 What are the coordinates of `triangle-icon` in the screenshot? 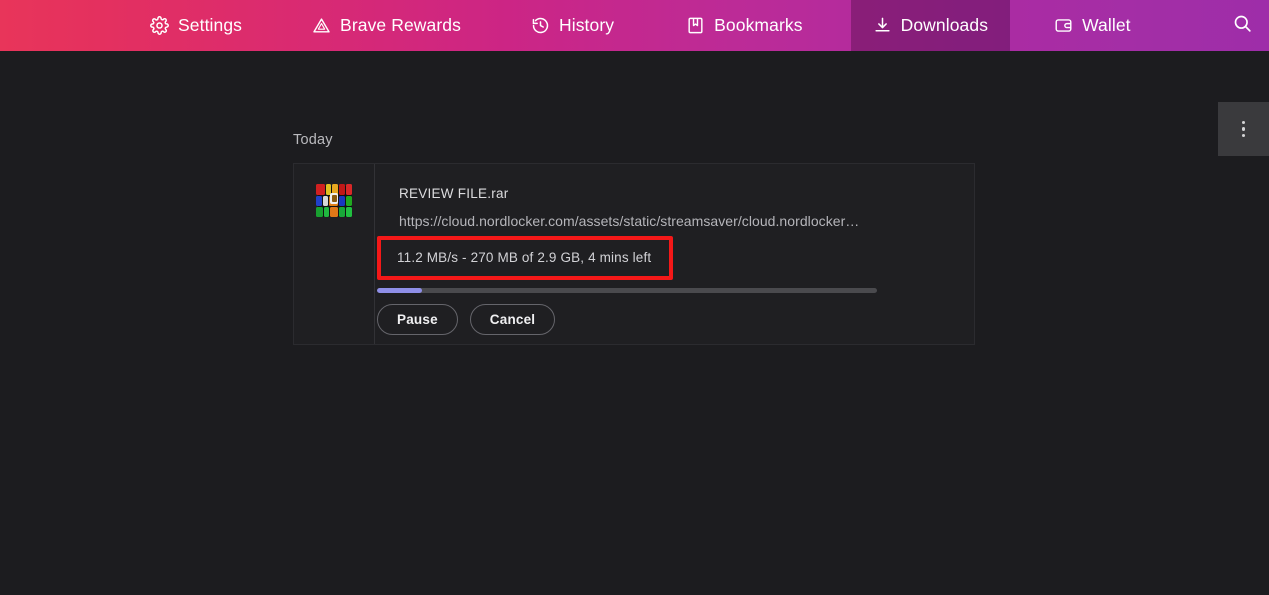 It's located at (321, 25).